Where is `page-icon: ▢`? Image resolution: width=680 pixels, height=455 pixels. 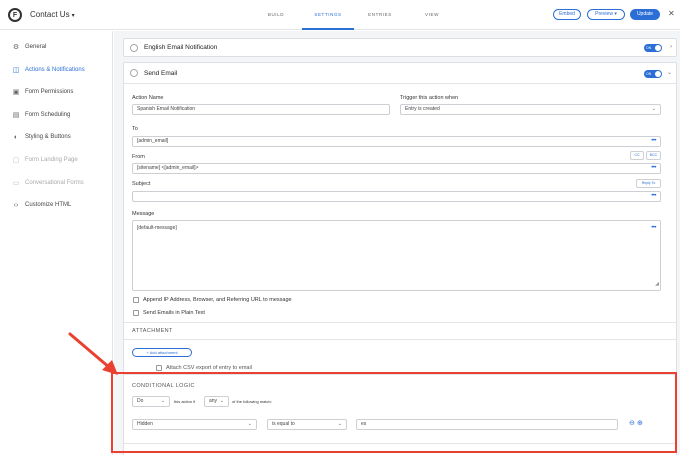
page-icon: ▢ is located at coordinates (16, 160).